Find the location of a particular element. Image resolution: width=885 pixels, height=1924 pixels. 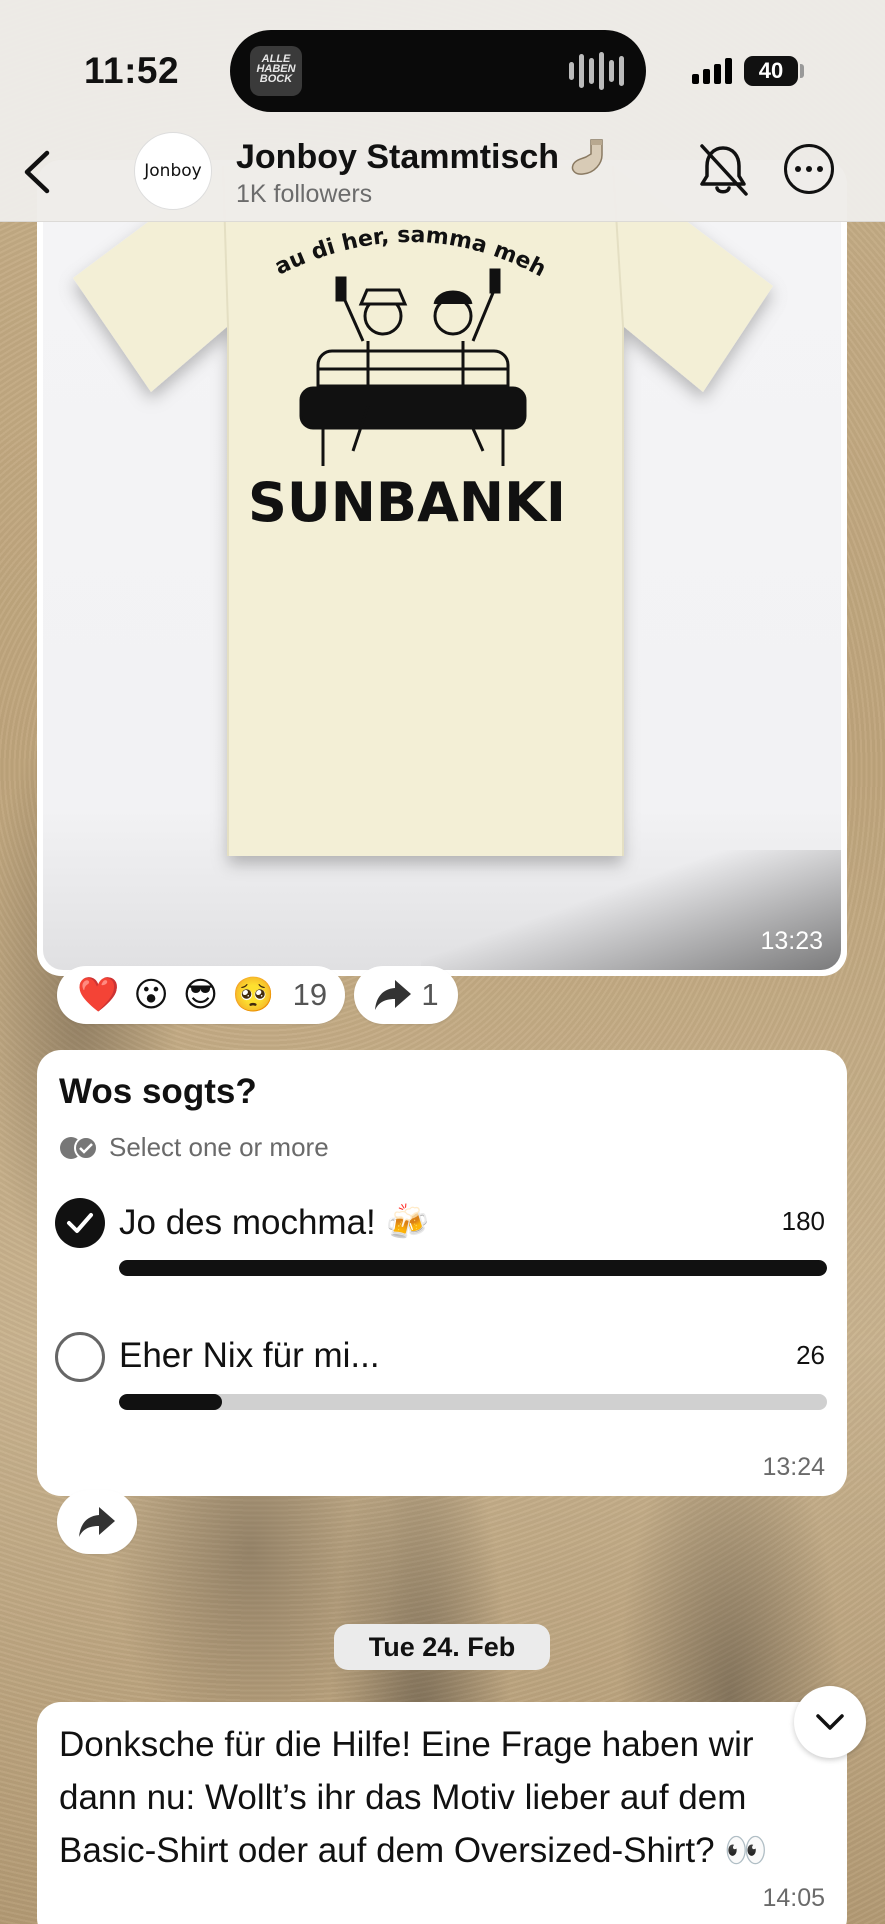

battery-cap is located at coordinates (802, 71).